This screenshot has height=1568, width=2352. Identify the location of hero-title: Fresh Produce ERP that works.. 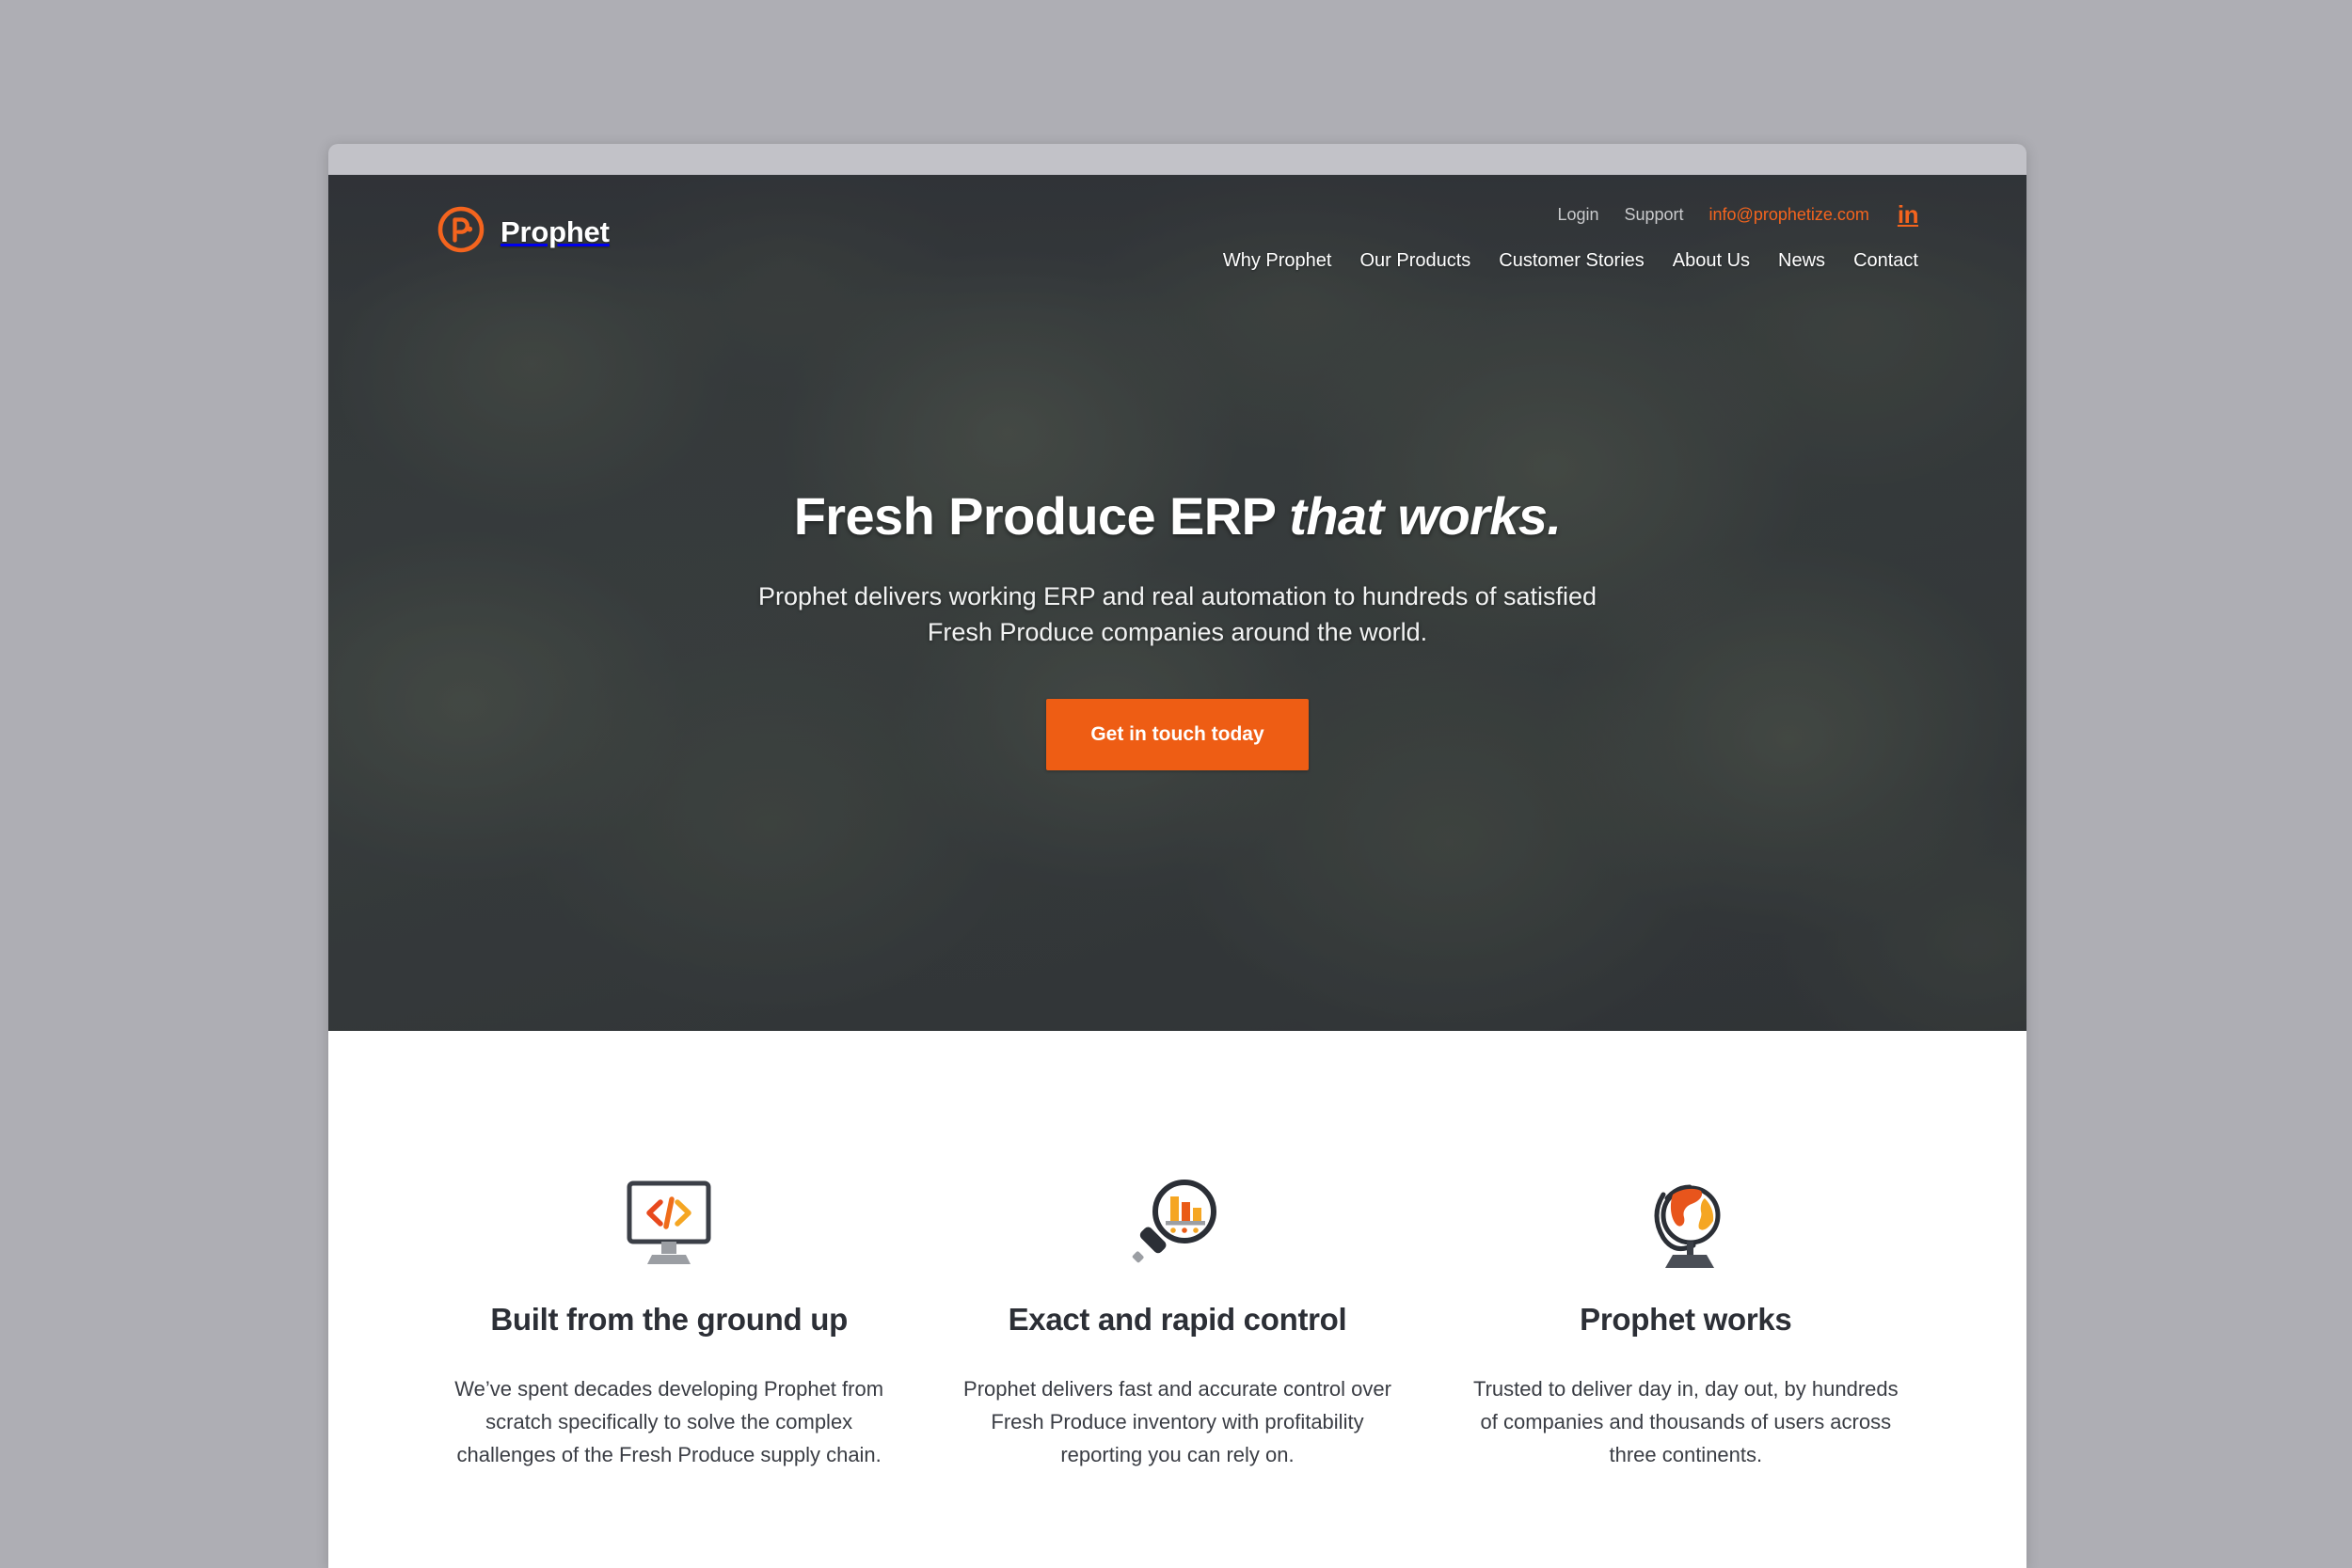
(1177, 515).